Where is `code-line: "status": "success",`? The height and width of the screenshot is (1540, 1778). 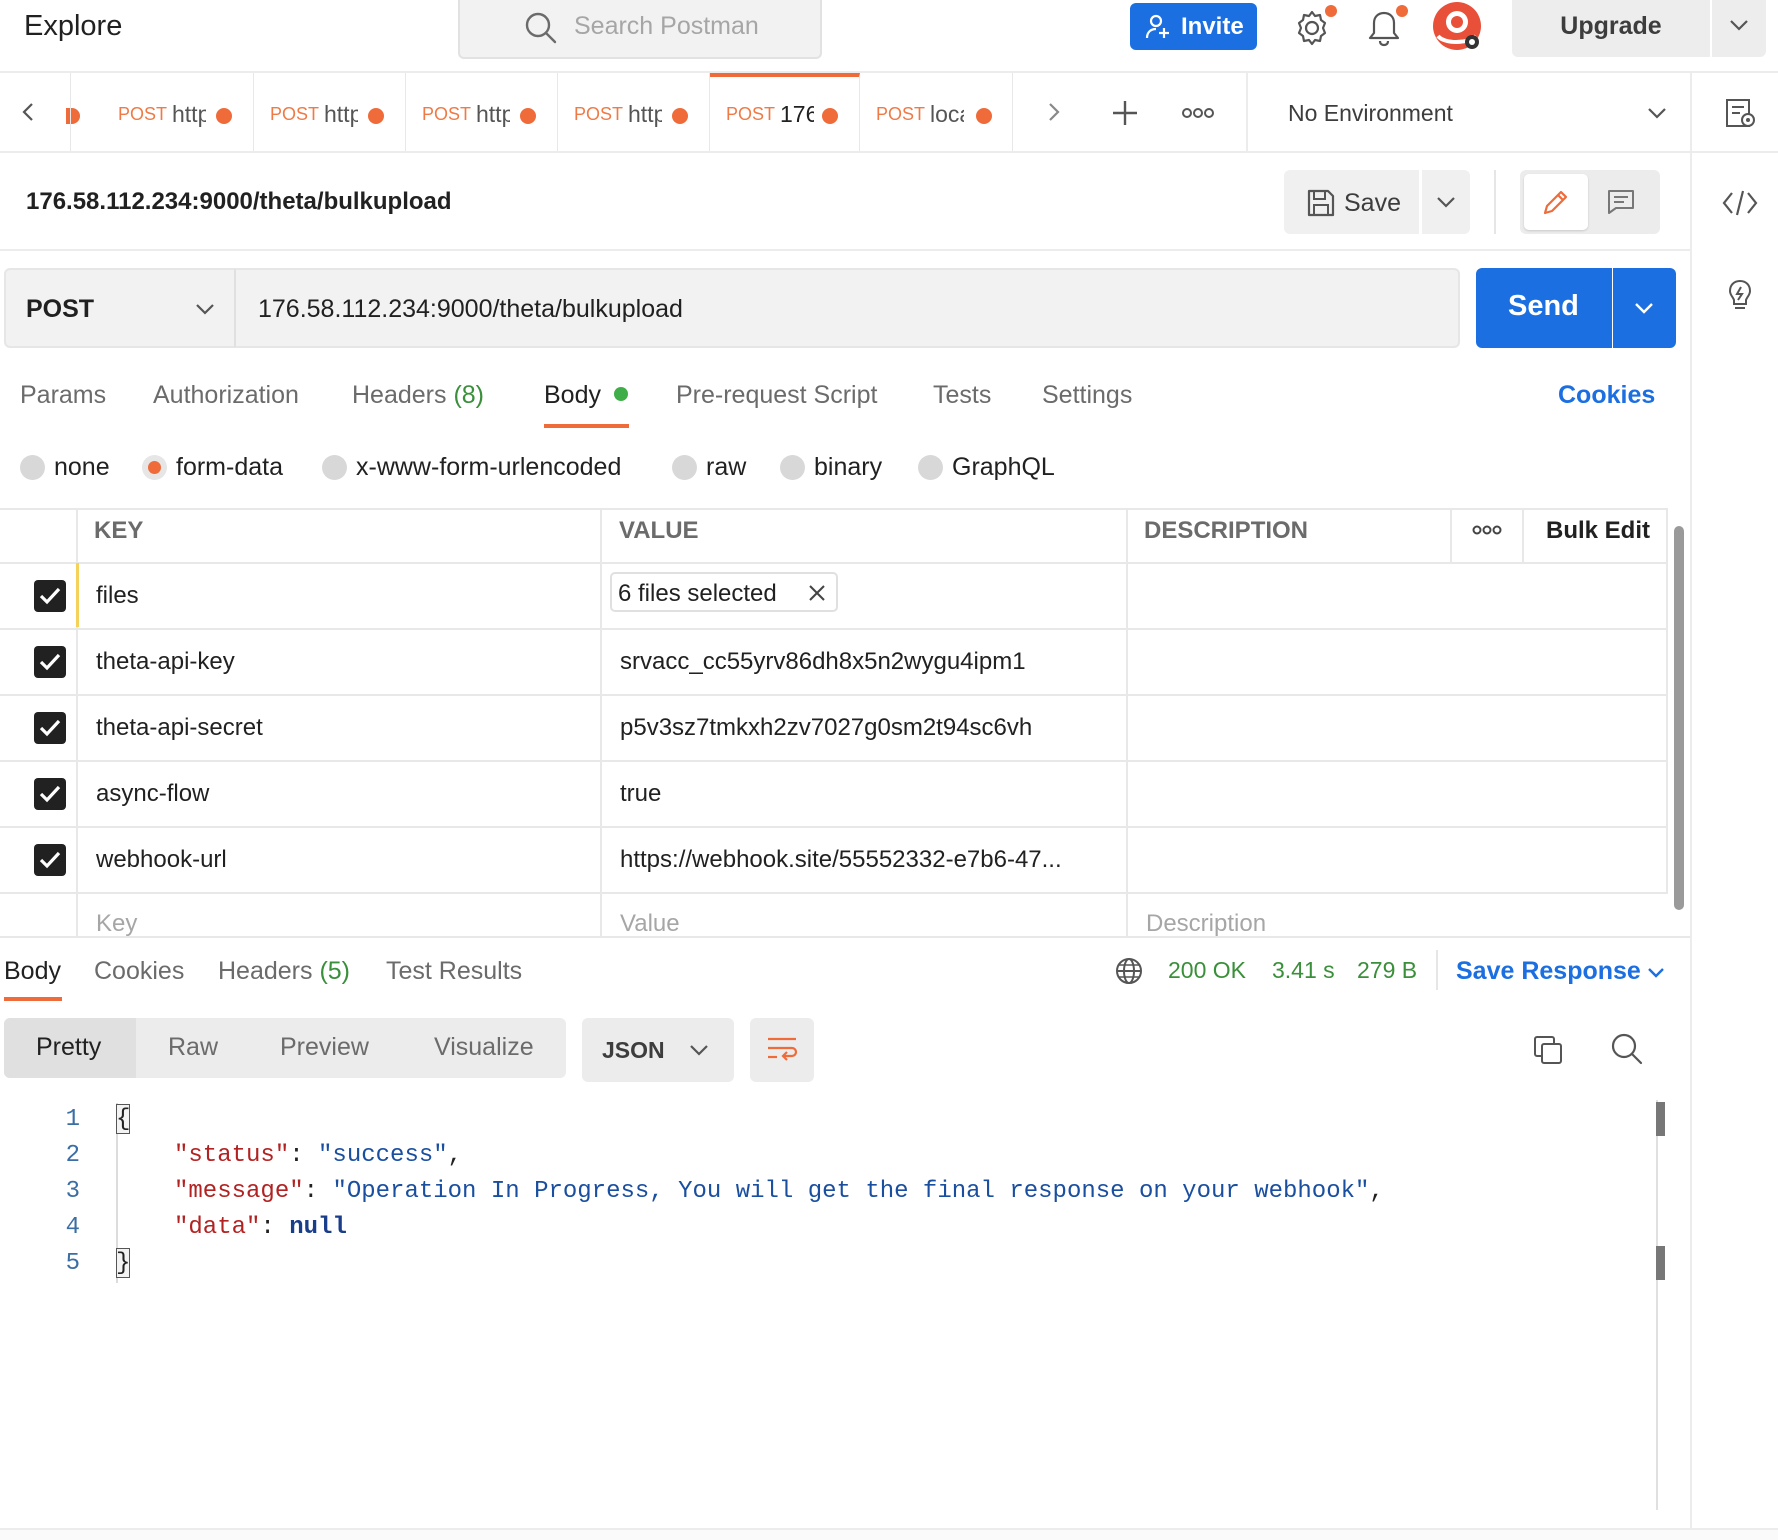
code-line: "status": "success", is located at coordinates (318, 1155).